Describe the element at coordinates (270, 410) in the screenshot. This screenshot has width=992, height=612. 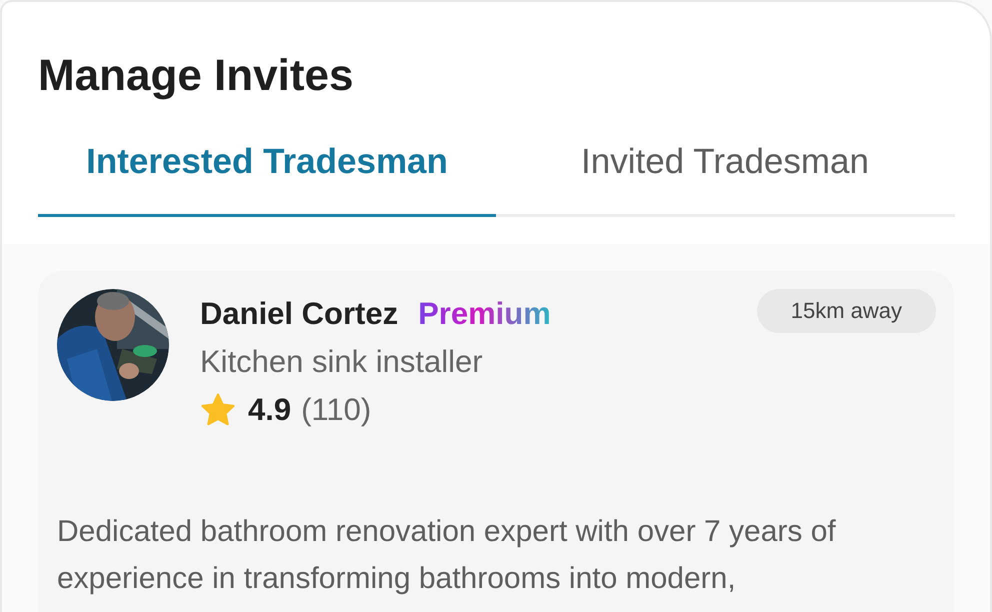
I see `rating-score: 4.9` at that location.